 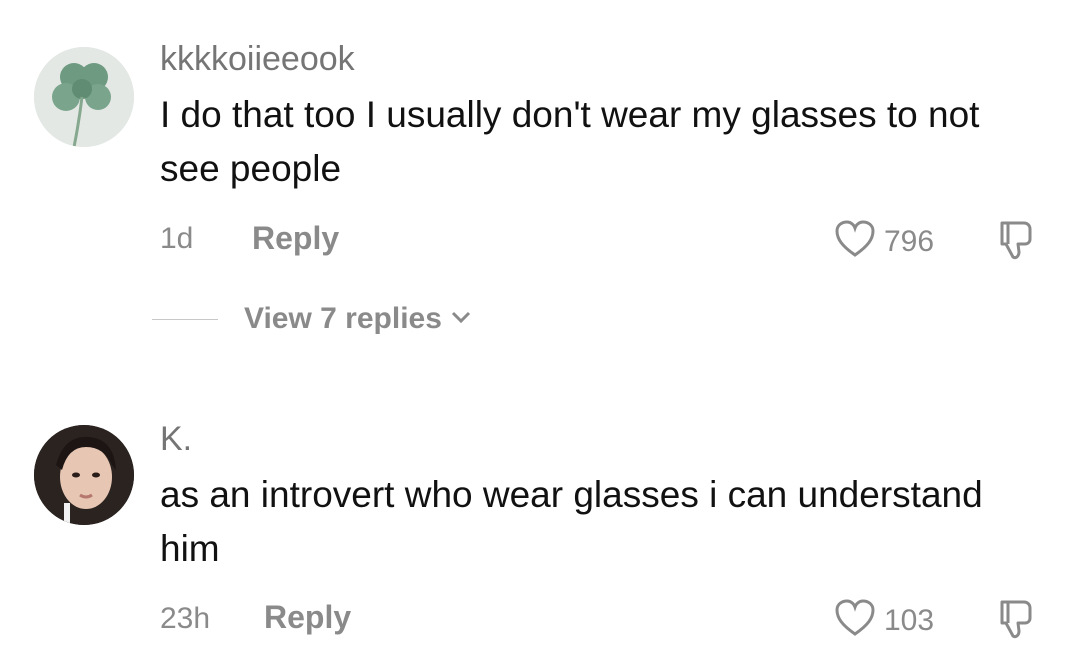 I want to click on chevron-down-icon, so click(x=461, y=319).